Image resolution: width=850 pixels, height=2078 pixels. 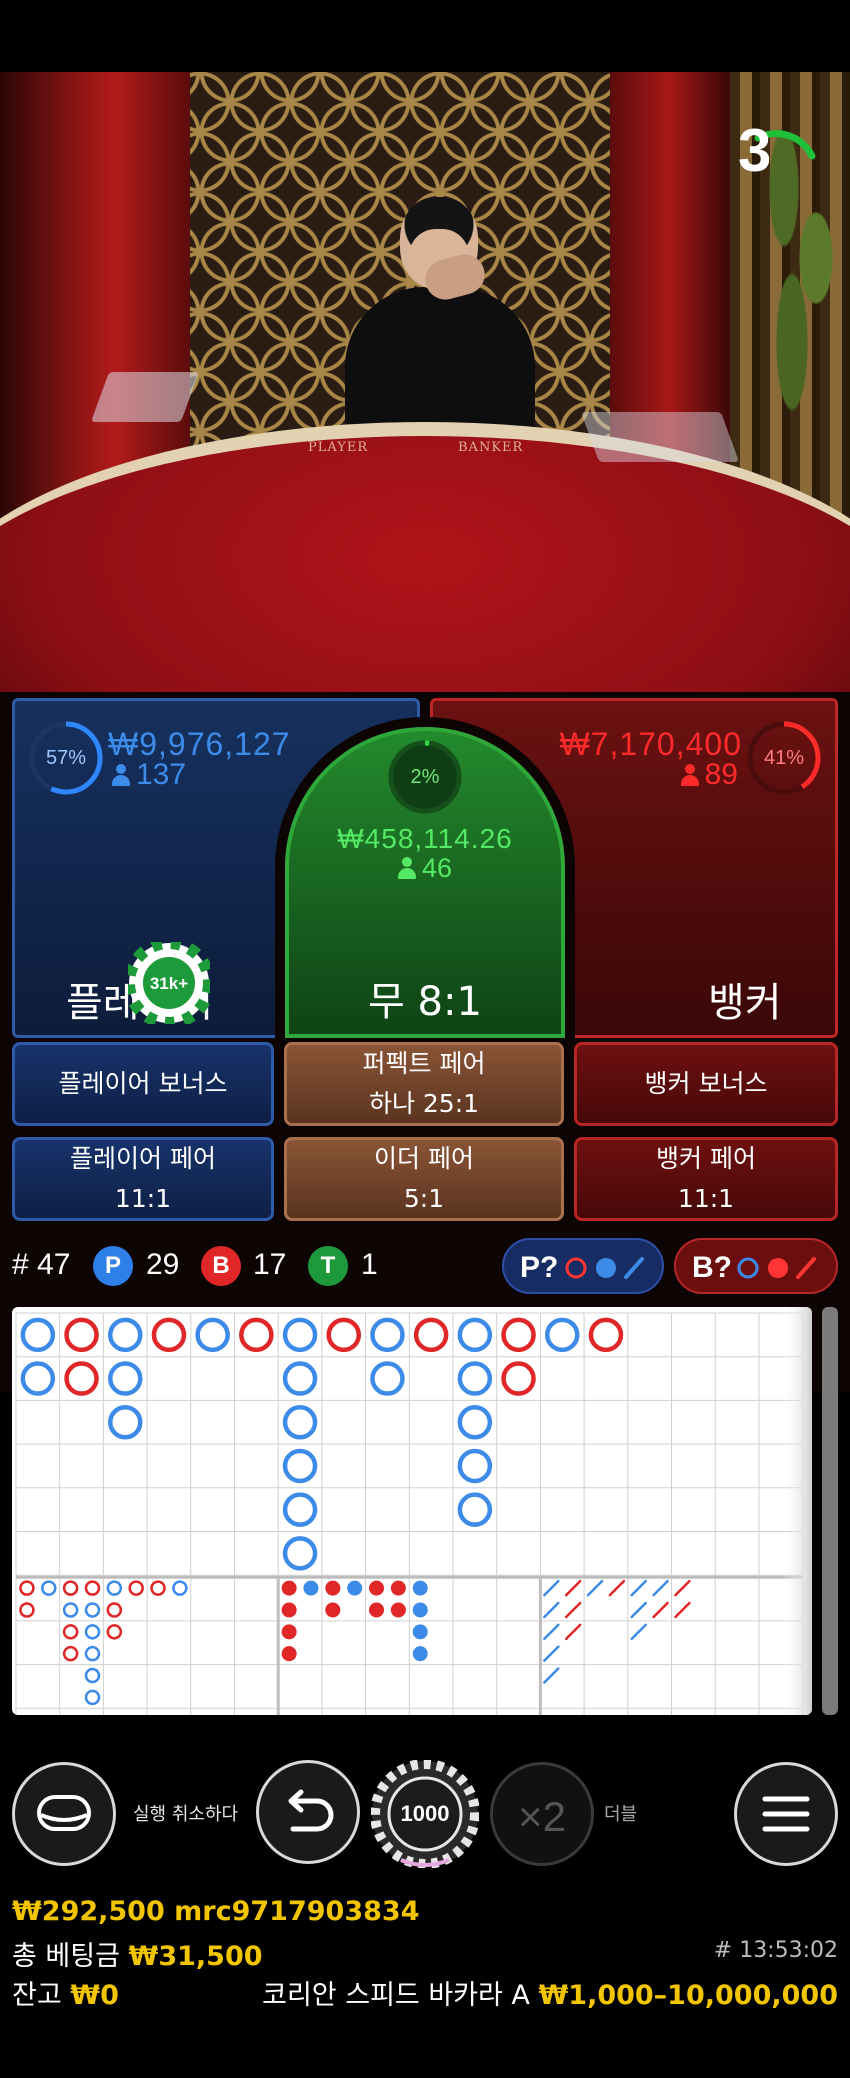 What do you see at coordinates (37, 1995) in the screenshot?
I see `balance-label: 잔고` at bounding box center [37, 1995].